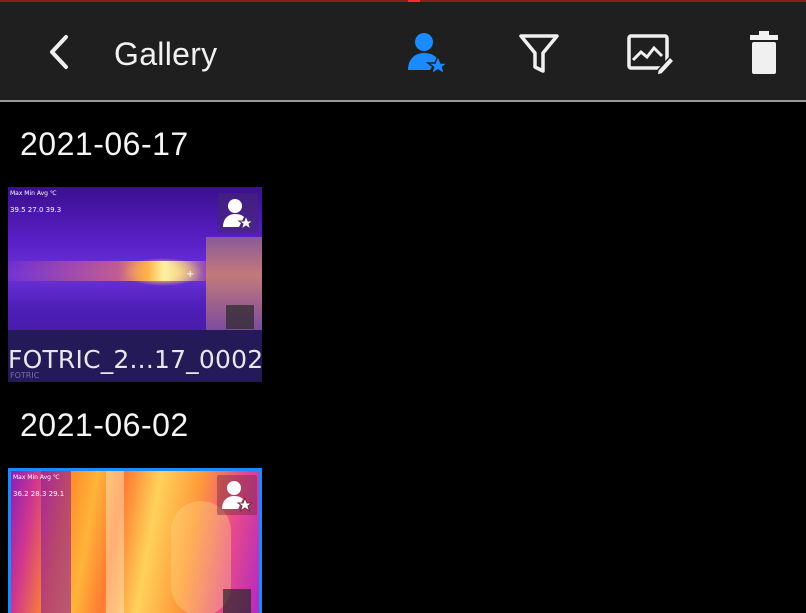 This screenshot has height=613, width=806. I want to click on chevron-left-icon, so click(60, 58).